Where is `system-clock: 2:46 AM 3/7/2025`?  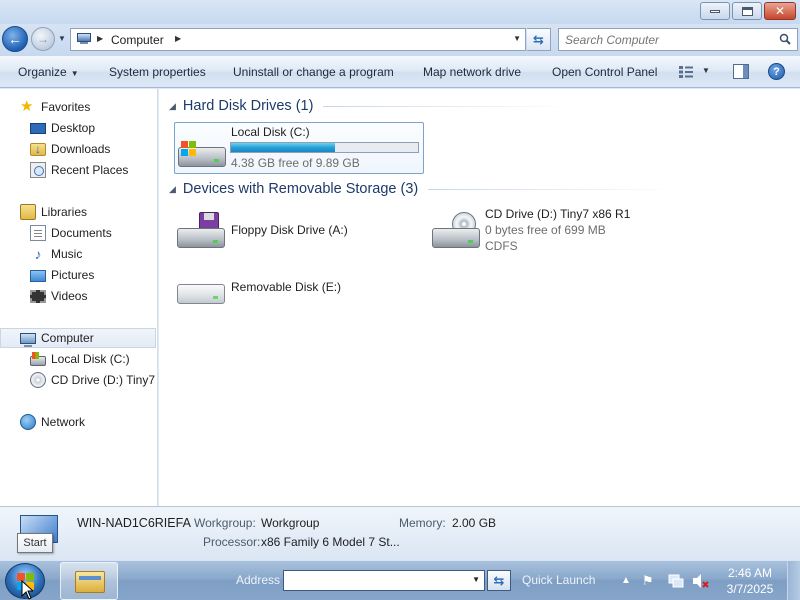 system-clock: 2:46 AM 3/7/2025 is located at coordinates (750, 581).